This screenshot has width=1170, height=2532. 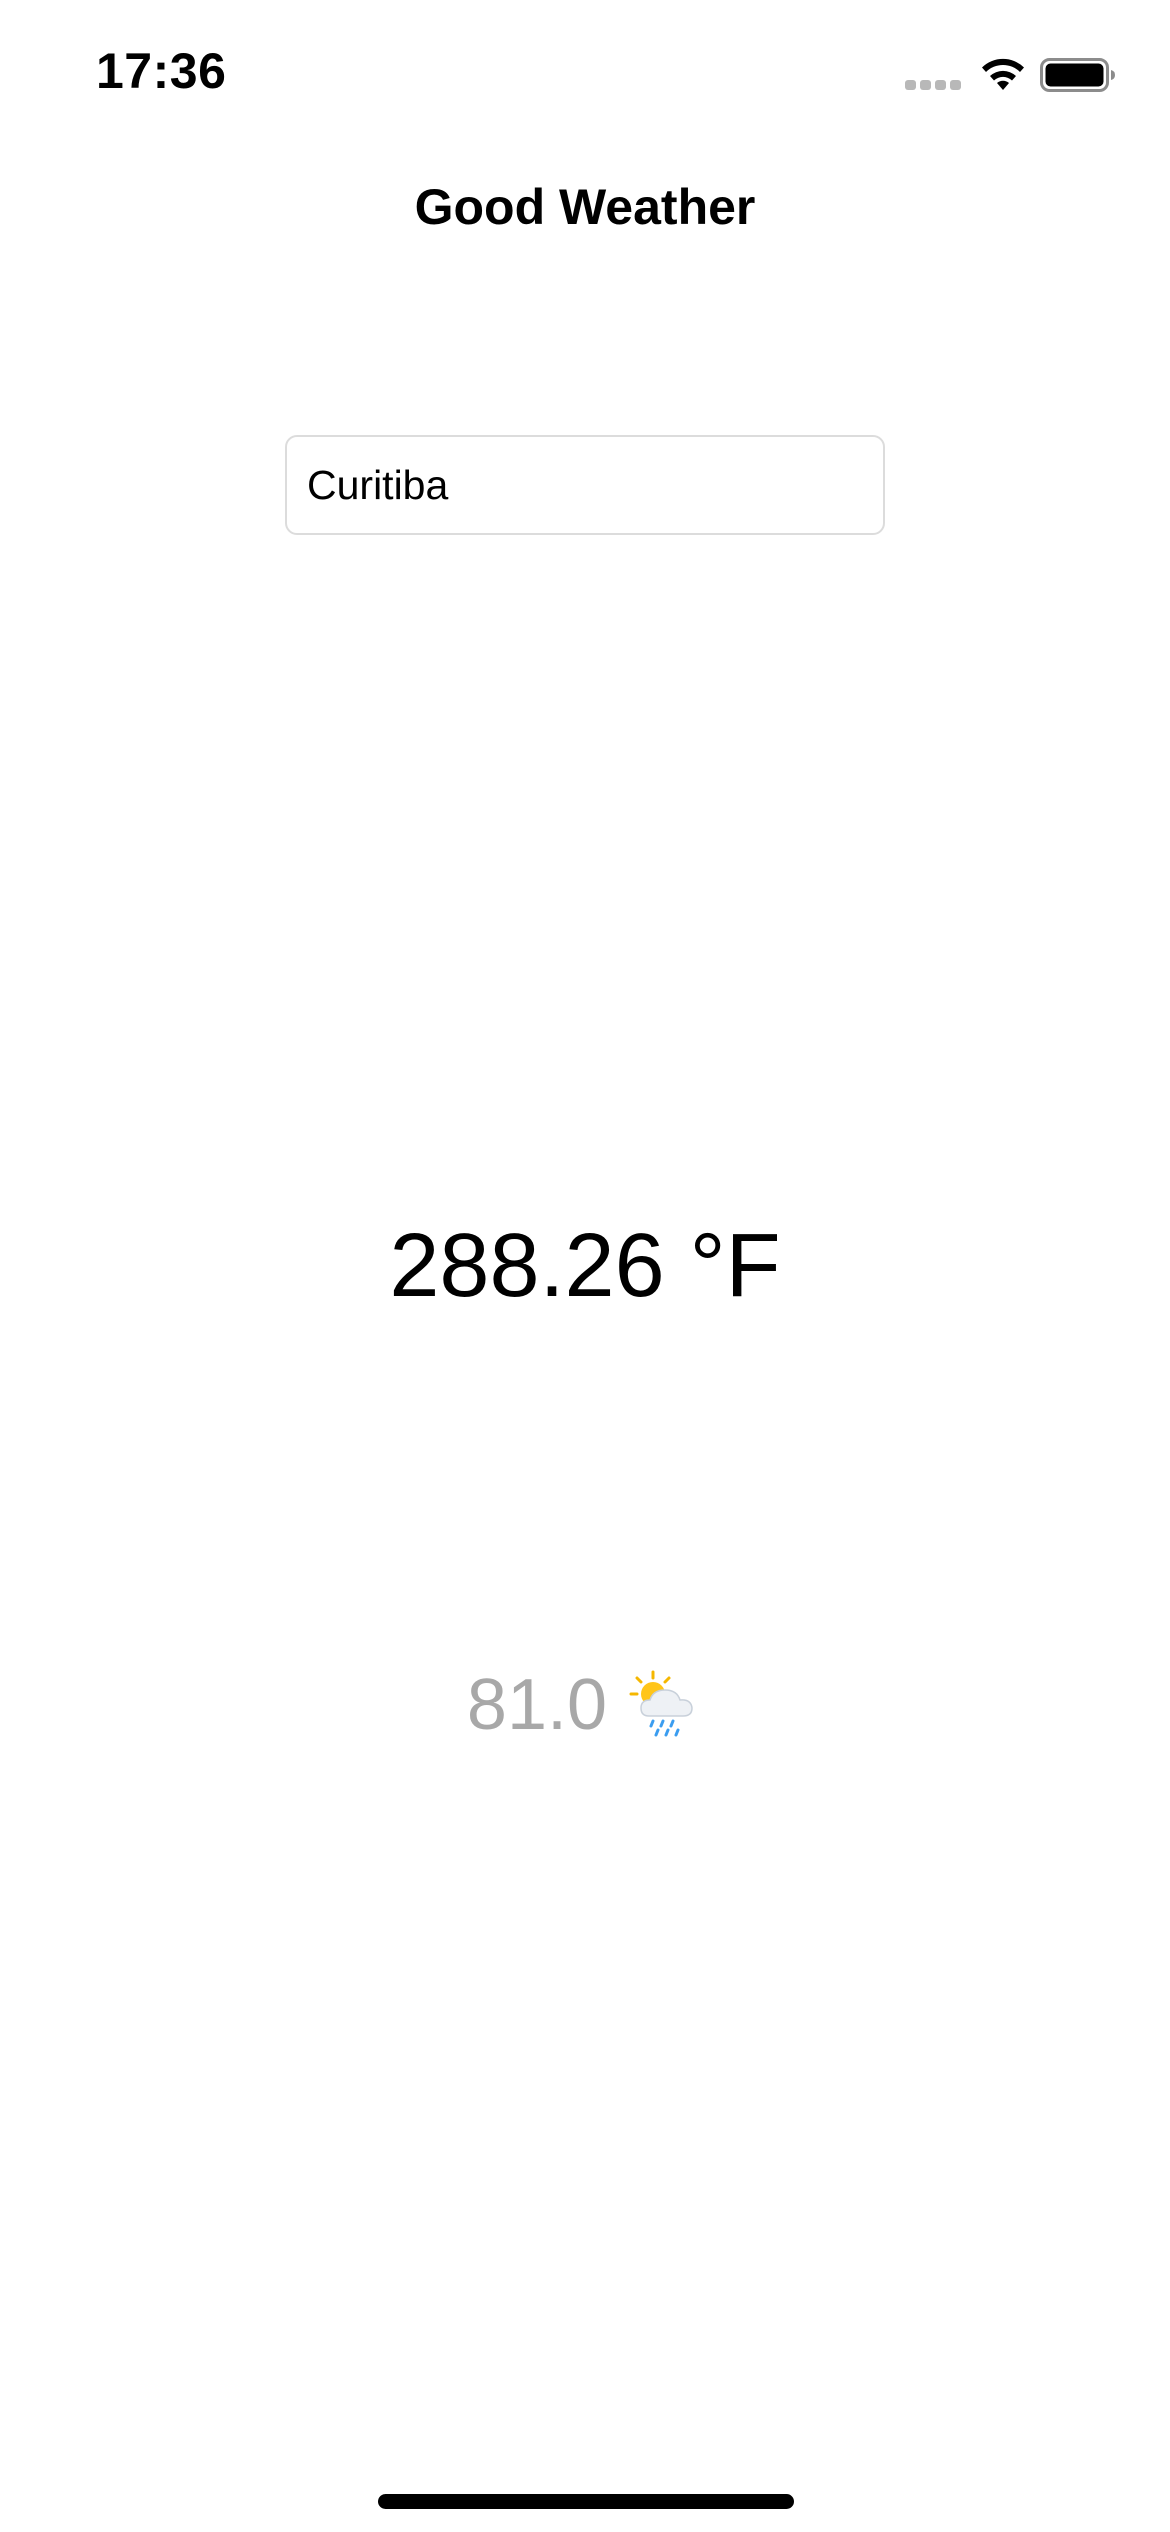 I want to click on signal-dots-icon, so click(x=933, y=86).